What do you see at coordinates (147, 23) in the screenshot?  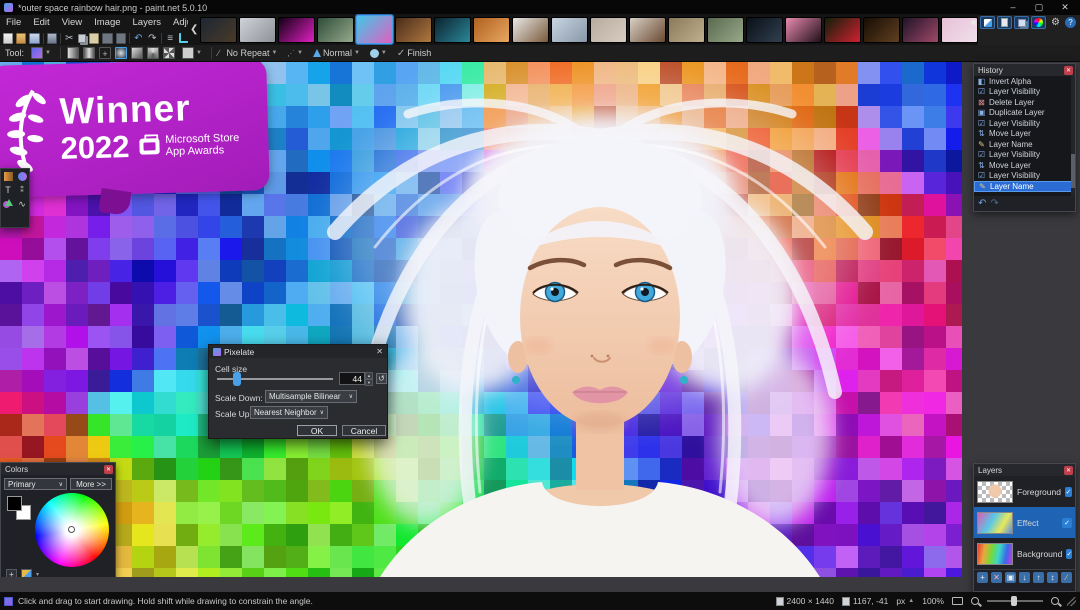 I see `menu-layers: Layers` at bounding box center [147, 23].